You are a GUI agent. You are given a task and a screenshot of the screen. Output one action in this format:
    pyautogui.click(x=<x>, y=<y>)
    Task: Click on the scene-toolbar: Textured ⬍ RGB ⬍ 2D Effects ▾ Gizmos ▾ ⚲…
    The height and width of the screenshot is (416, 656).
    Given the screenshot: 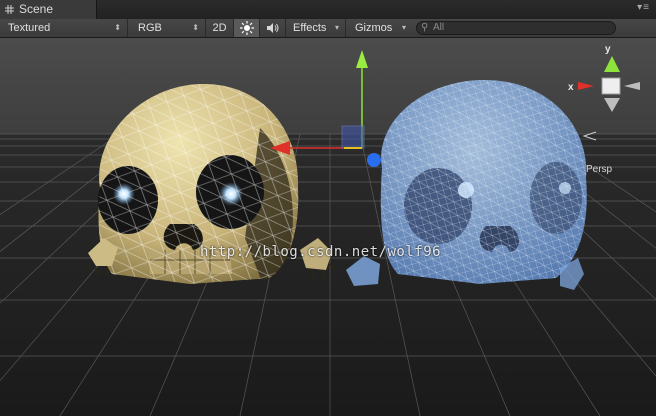 What is the action you would take?
    pyautogui.click(x=328, y=28)
    